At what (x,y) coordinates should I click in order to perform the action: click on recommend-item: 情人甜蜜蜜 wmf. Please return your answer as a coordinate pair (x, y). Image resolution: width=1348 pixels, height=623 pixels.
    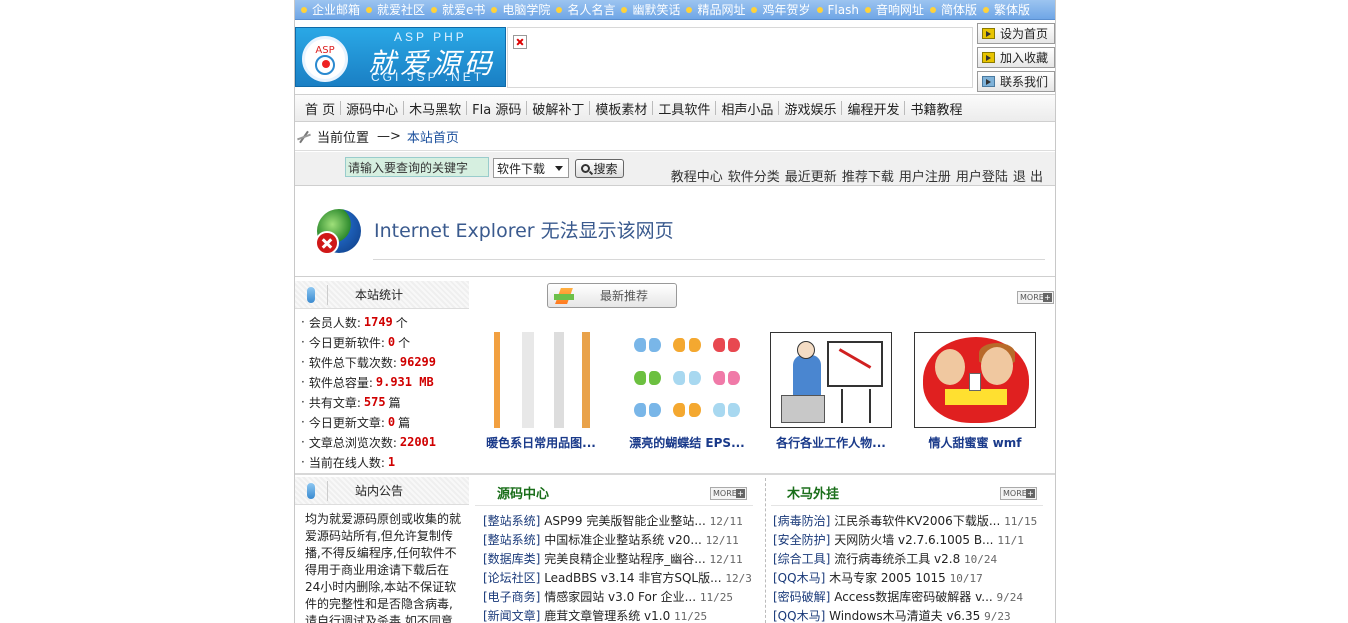
    Looking at the image, I should click on (975, 390).